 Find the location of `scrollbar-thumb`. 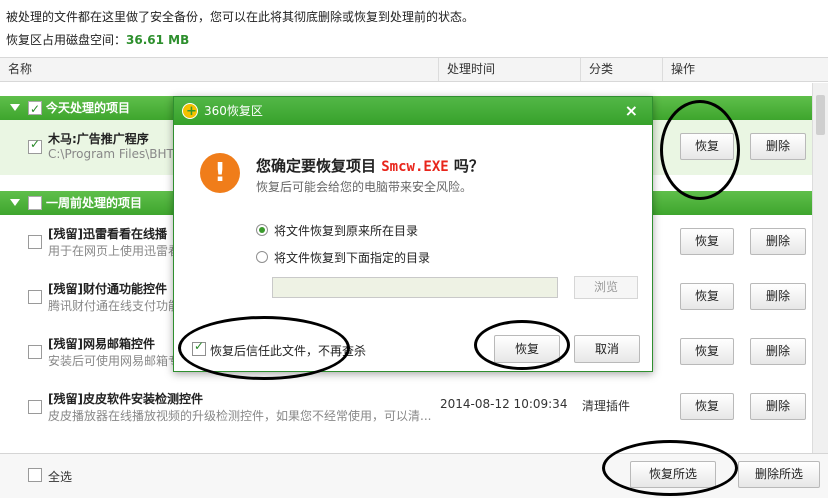

scrollbar-thumb is located at coordinates (820, 115).